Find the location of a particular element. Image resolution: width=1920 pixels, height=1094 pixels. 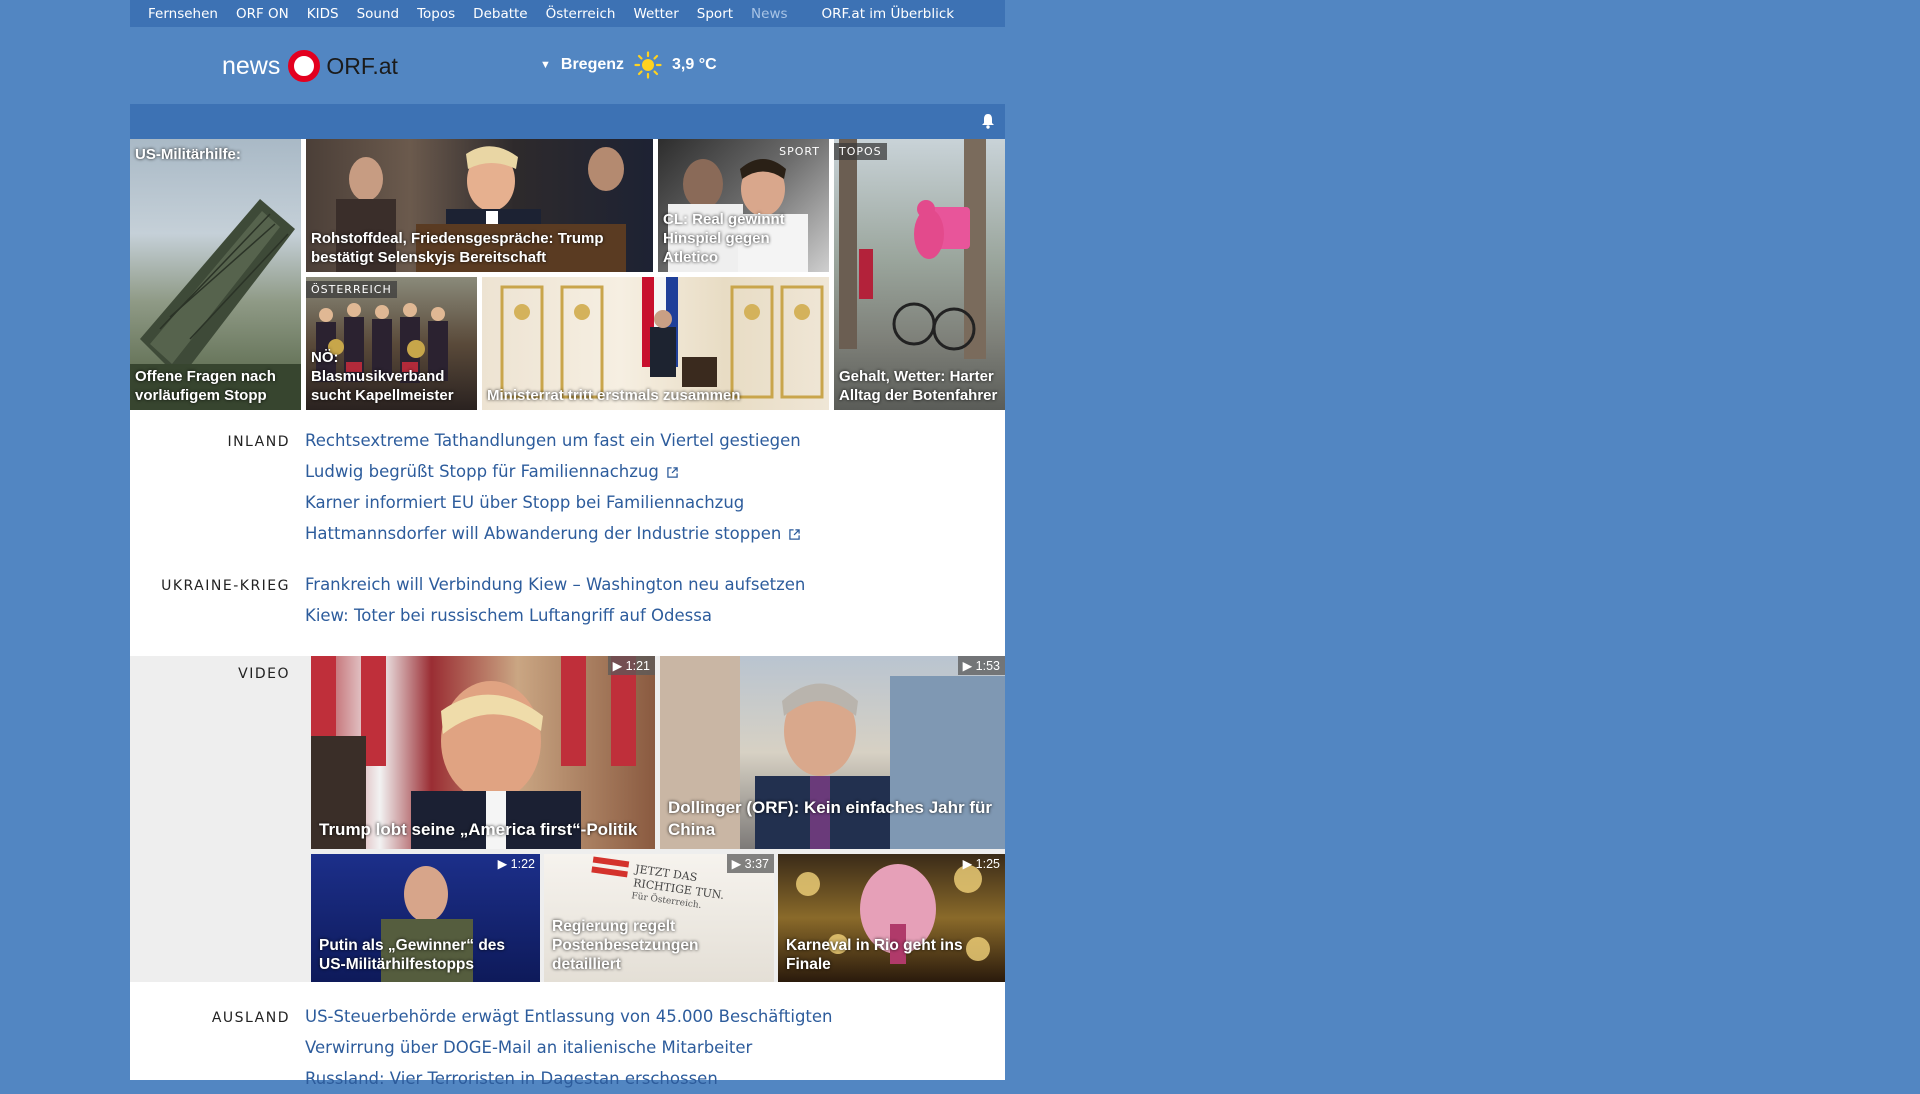

tile-caption: Offene Fragen nach vorläufigem Stopp is located at coordinates (205, 386).